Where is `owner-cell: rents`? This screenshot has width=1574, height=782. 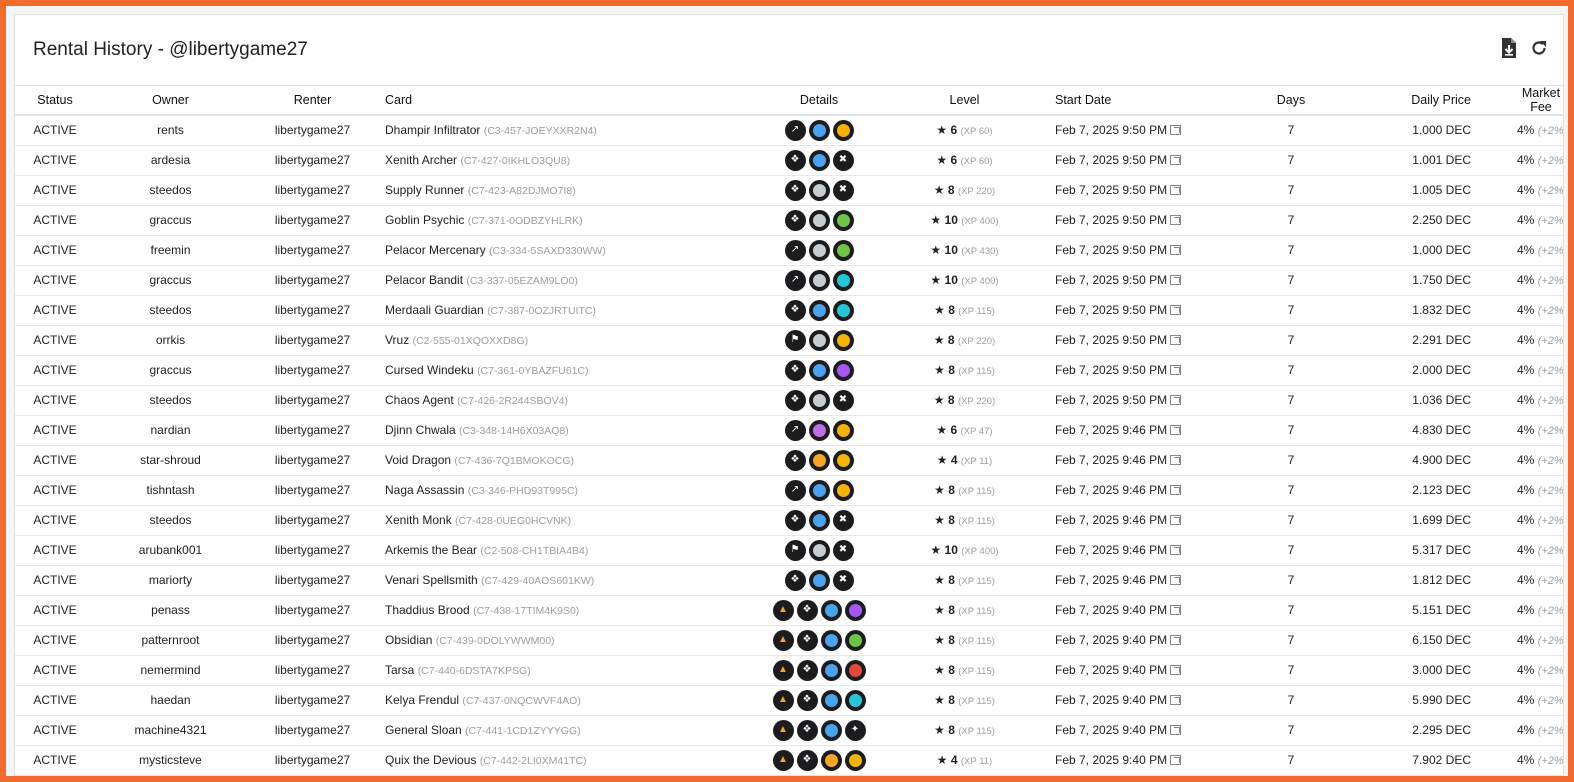 owner-cell: rents is located at coordinates (170, 130).